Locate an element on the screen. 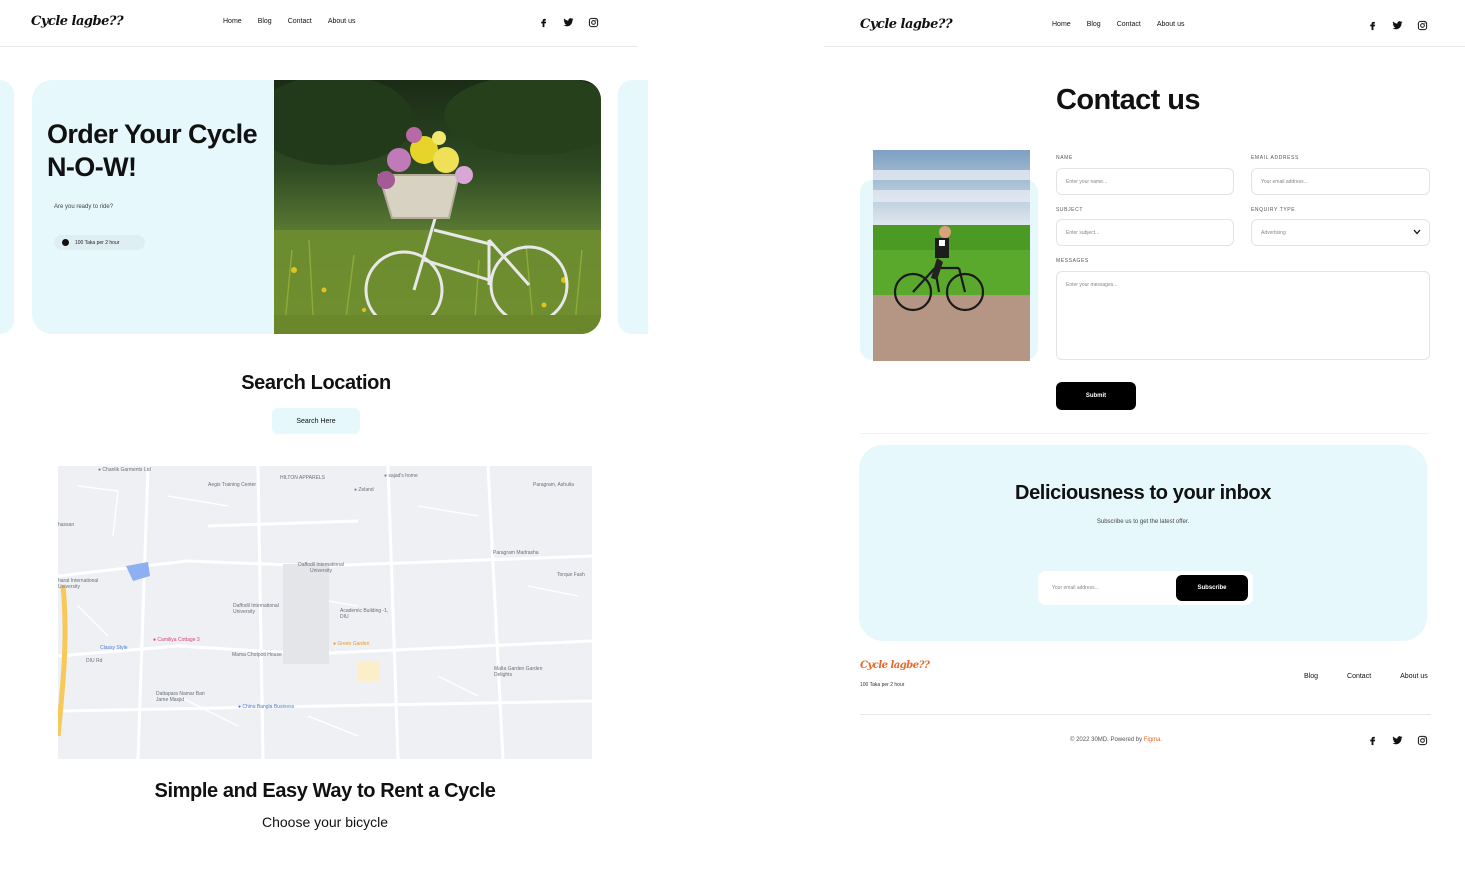  rent-subheading: Choose your bicycle is located at coordinates (325, 822).